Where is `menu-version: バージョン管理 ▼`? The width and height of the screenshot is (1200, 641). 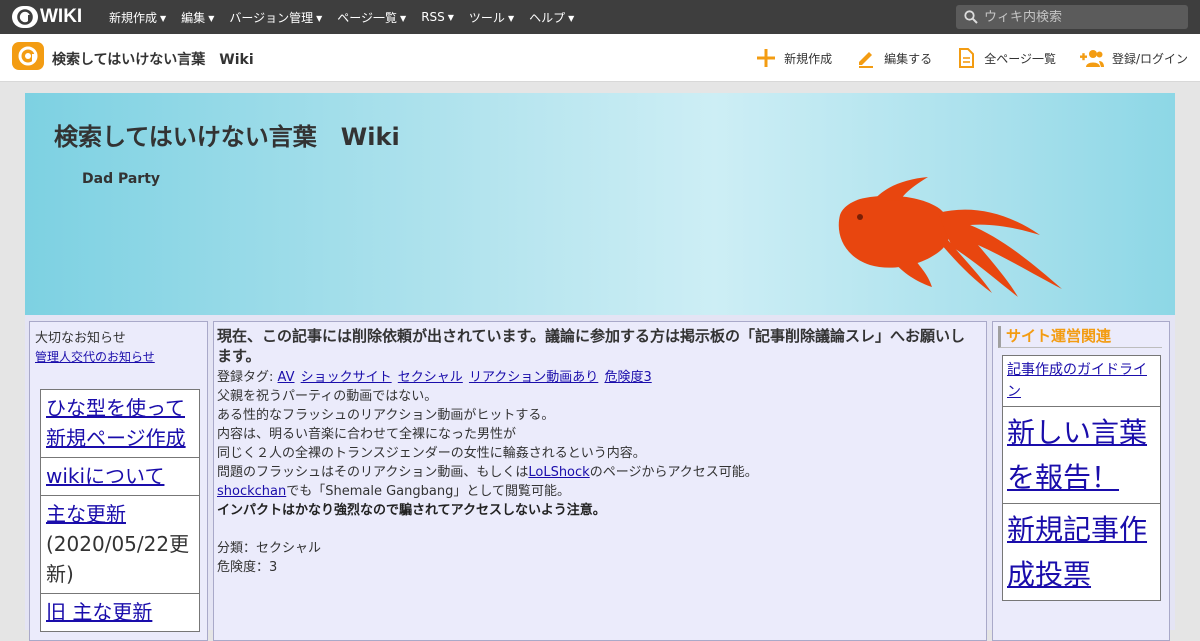
menu-version: バージョン管理 ▼ is located at coordinates (275, 17).